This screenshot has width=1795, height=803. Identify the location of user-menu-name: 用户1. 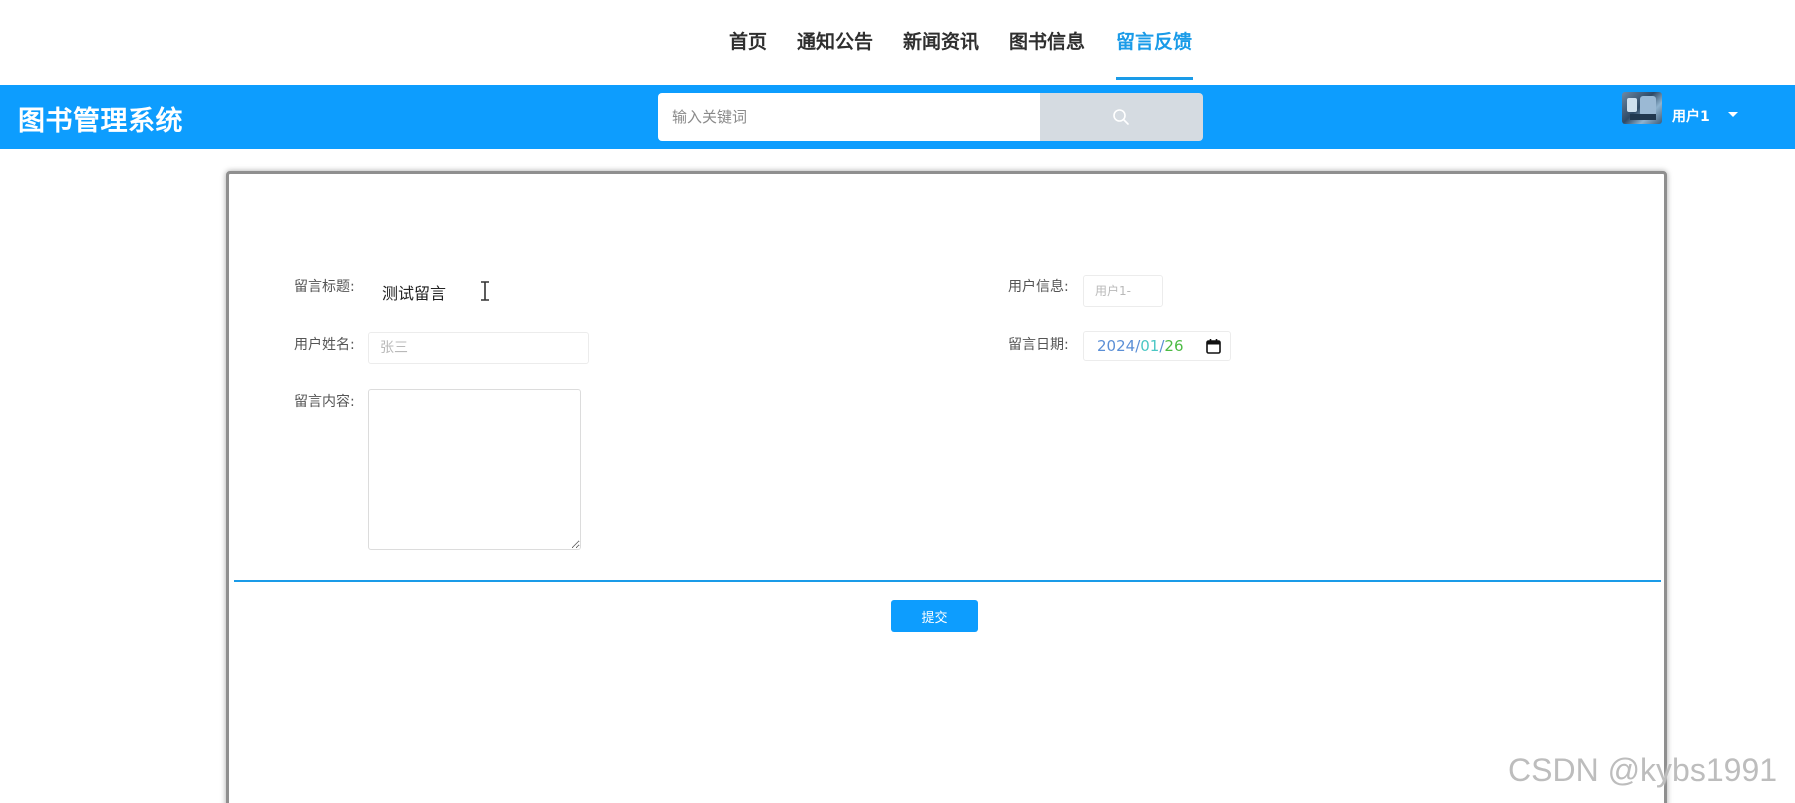
(1691, 116).